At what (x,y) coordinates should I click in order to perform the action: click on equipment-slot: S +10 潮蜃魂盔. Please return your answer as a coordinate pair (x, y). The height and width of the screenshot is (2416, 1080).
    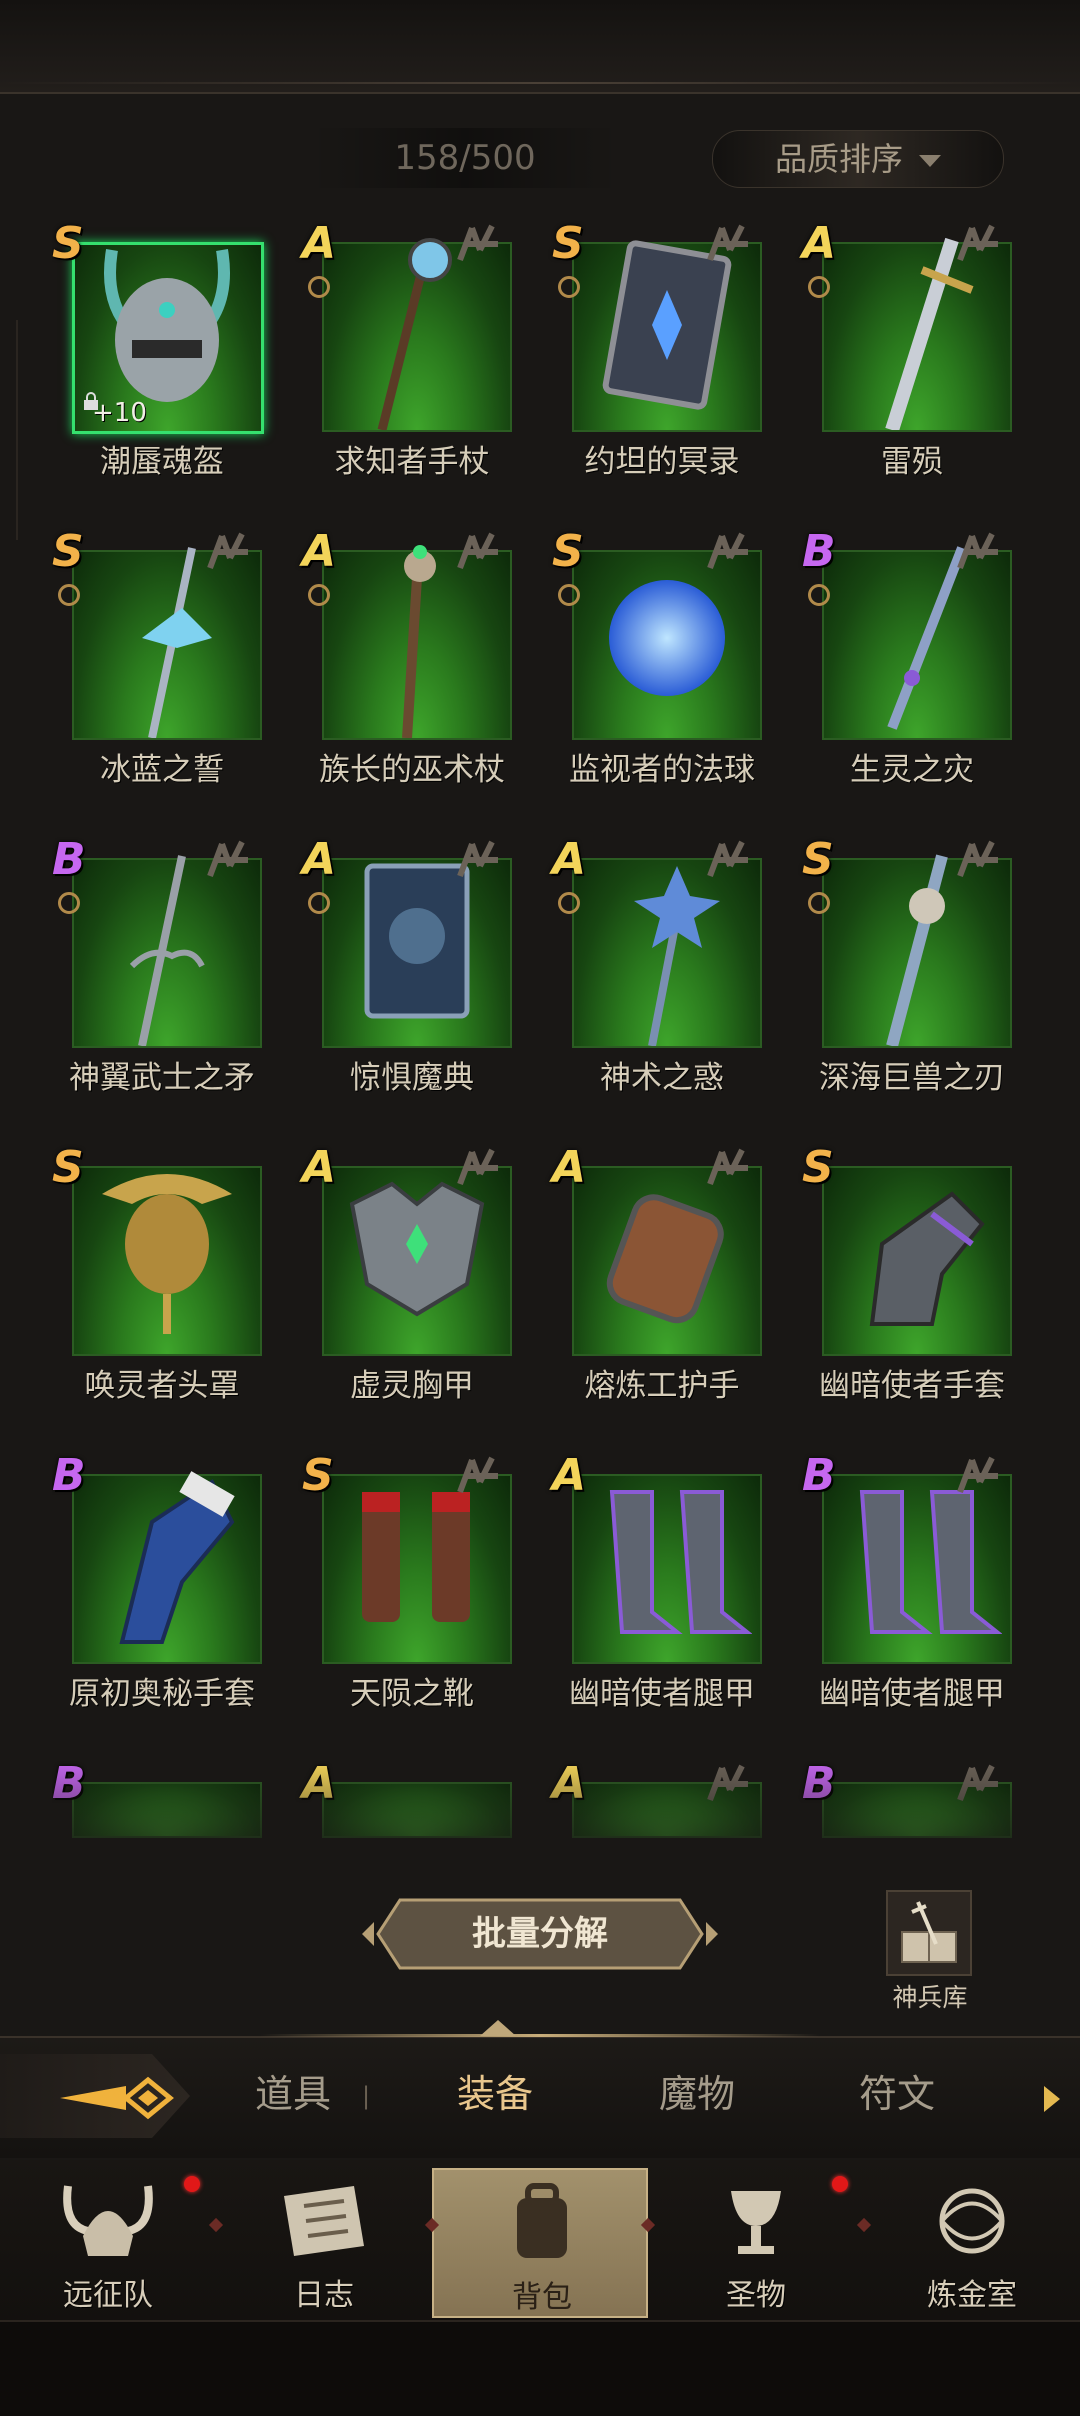
    Looking at the image, I should click on (162, 370).